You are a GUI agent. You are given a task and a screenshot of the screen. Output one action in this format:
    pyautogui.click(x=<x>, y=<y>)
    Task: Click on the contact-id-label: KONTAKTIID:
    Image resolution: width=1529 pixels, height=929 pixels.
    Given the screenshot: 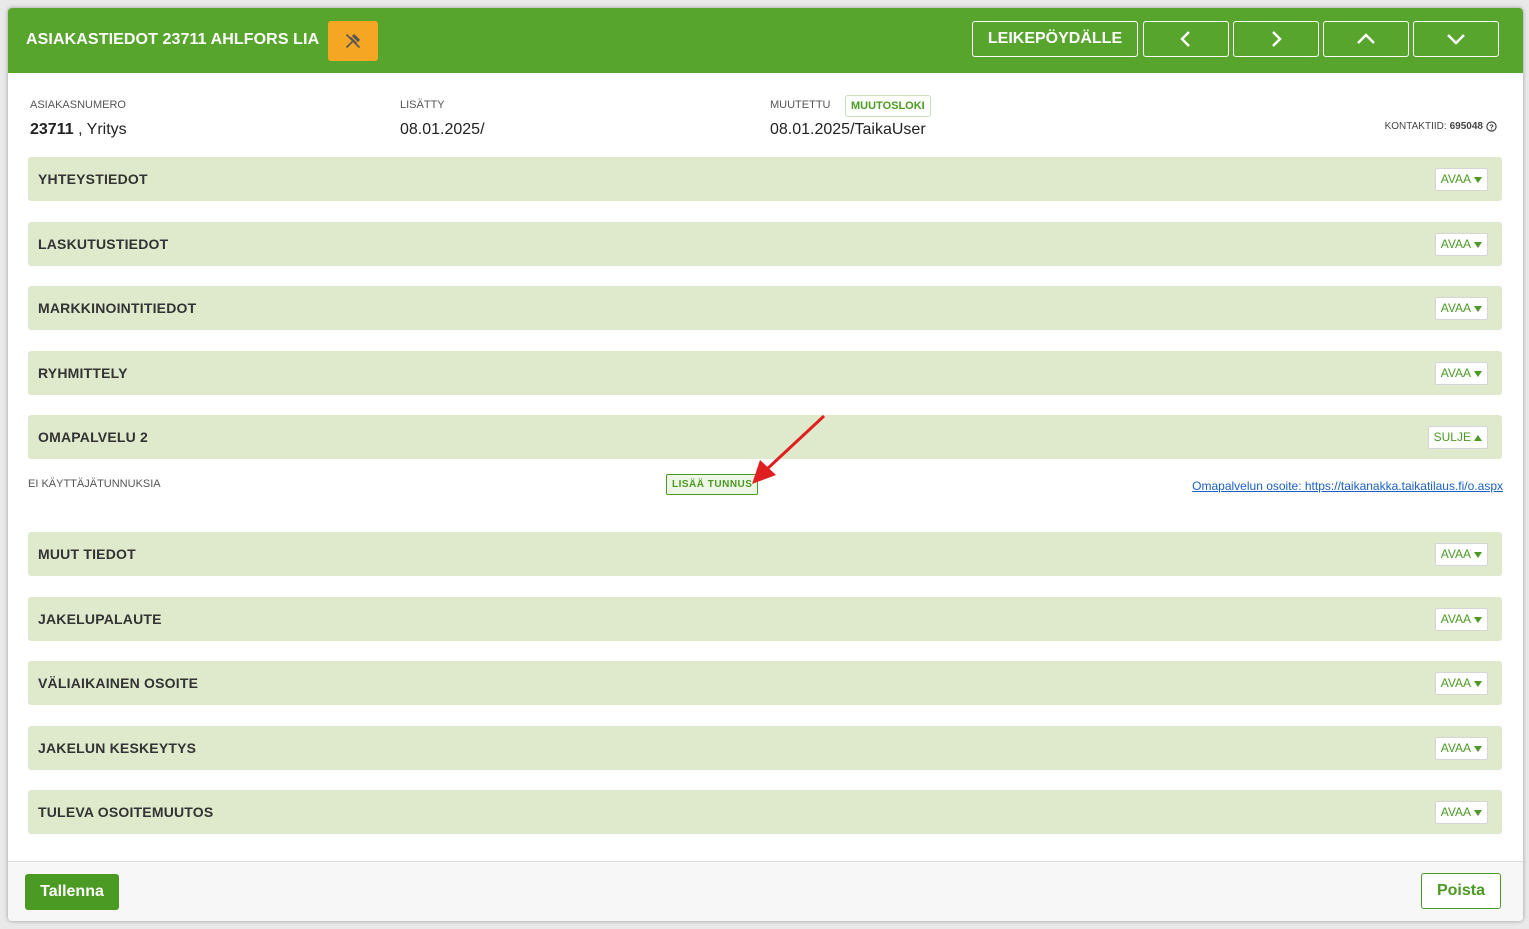 What is the action you would take?
    pyautogui.click(x=1415, y=126)
    